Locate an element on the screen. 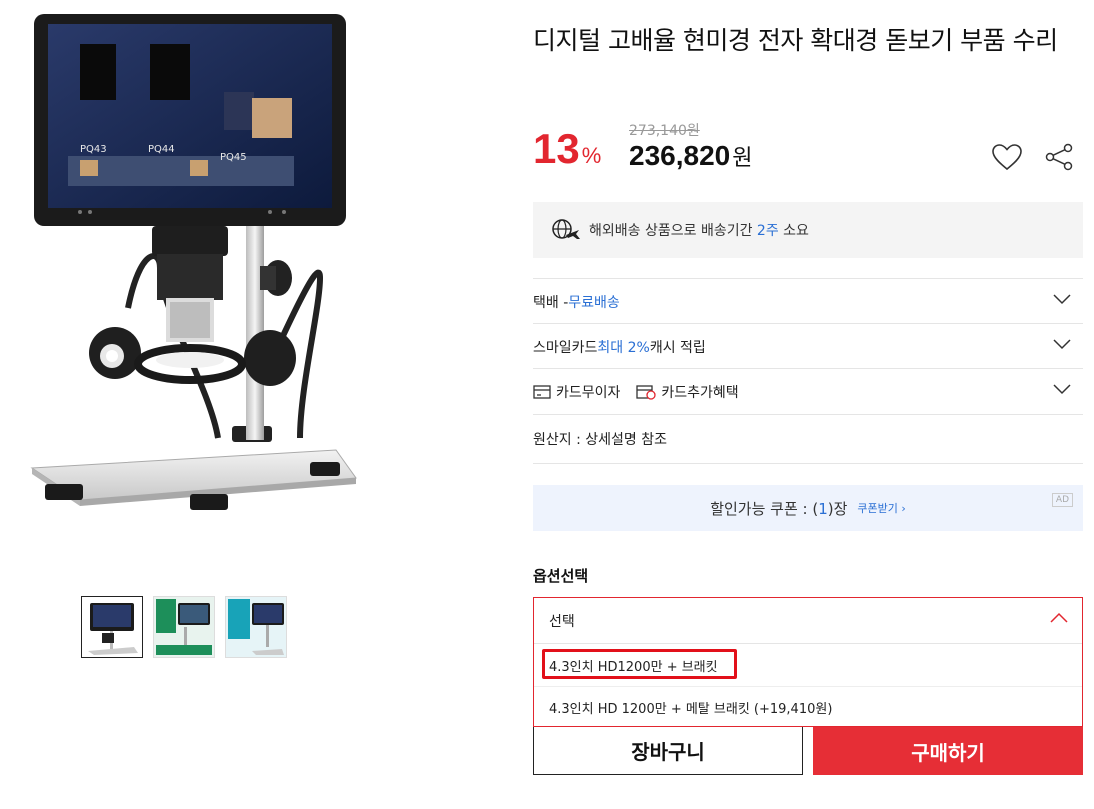 This screenshot has width=1094, height=809. card-installment-label: 카드무이자 is located at coordinates (588, 392).